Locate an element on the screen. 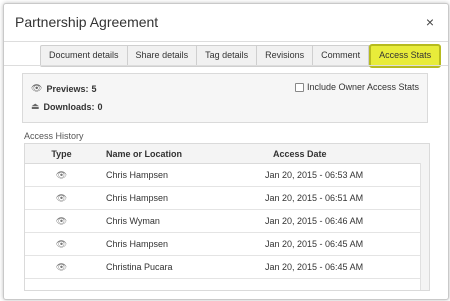 The image size is (450, 301). table-row: 👁 Chris Hampsen Jan 20, 2015 - 06:51 AM is located at coordinates (227, 198).